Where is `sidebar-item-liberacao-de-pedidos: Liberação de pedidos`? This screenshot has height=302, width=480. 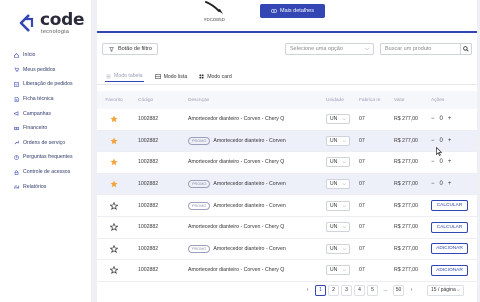
sidebar-item-liberacao-de-pedidos: Liberação de pedidos is located at coordinates (45, 84).